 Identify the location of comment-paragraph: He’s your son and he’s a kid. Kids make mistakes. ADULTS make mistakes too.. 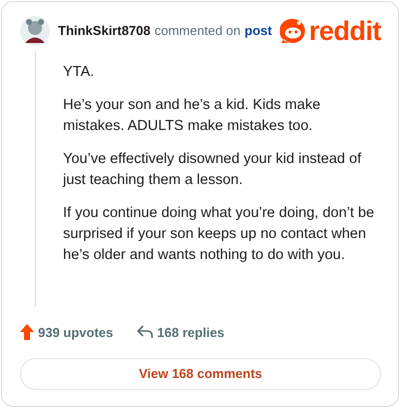
(192, 116).